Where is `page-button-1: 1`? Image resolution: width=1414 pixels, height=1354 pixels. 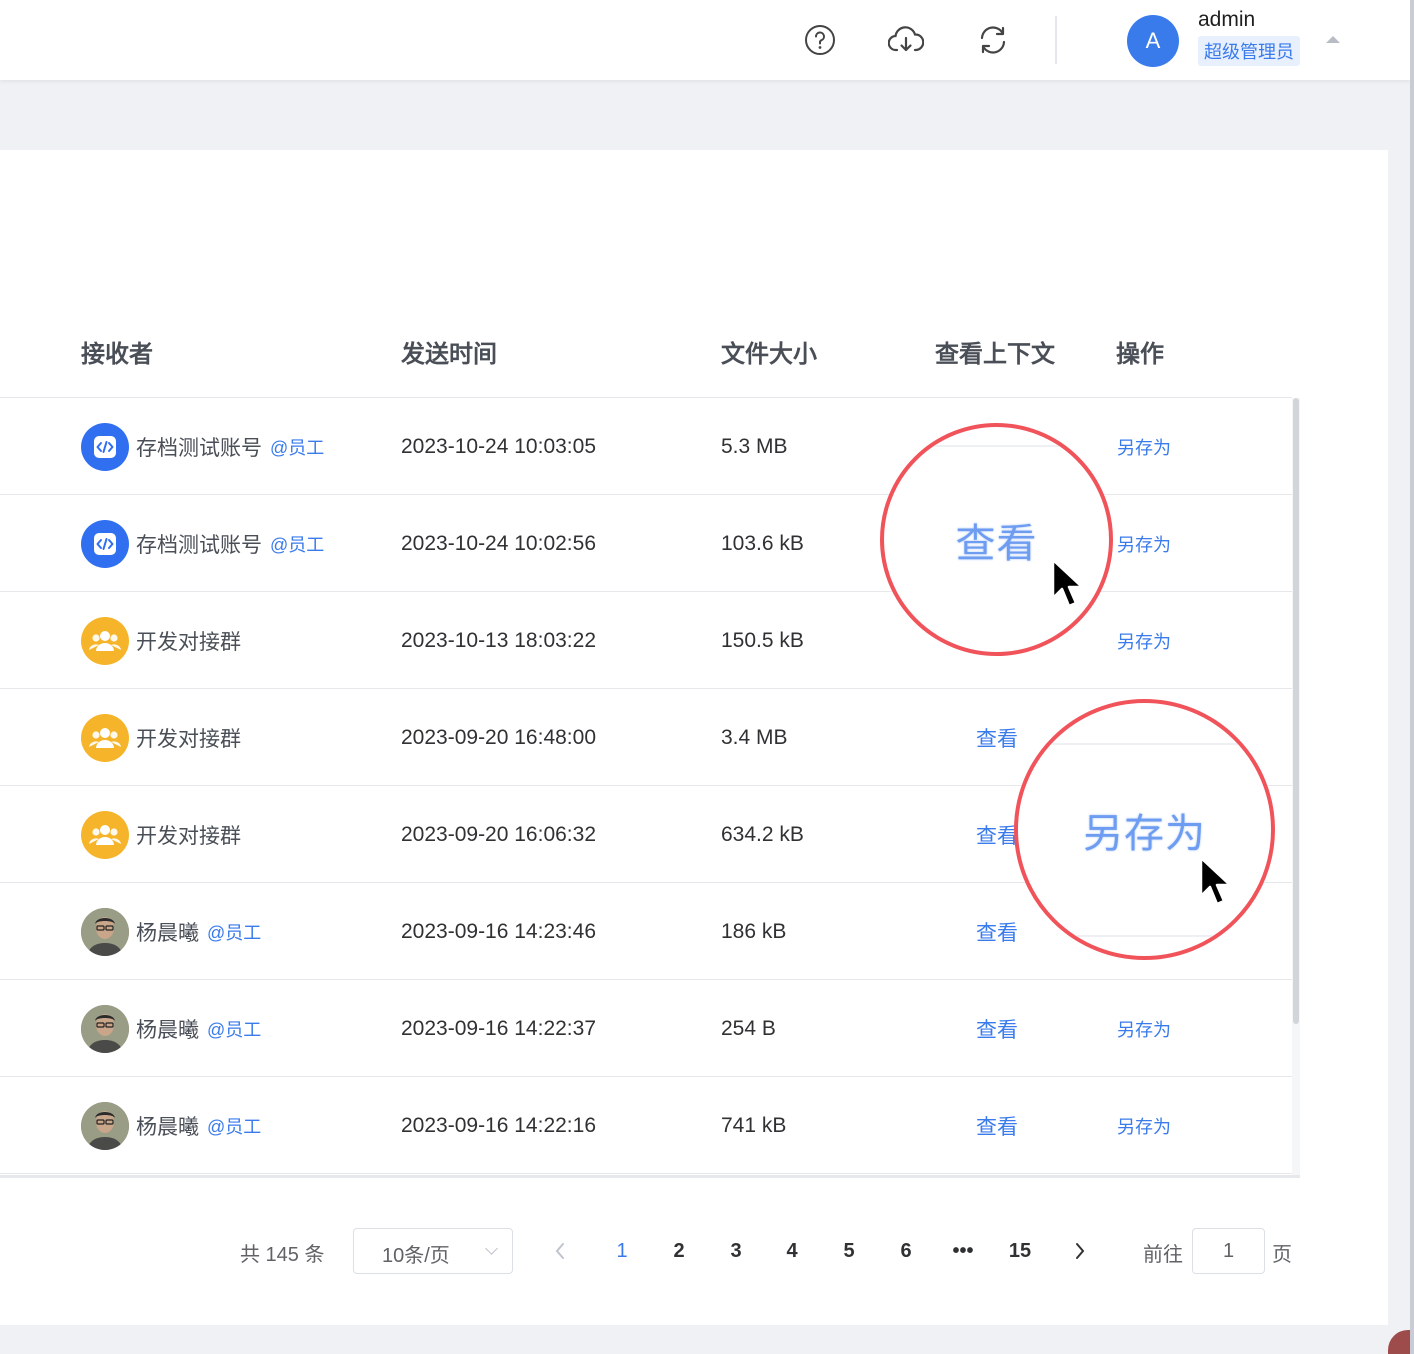 page-button-1: 1 is located at coordinates (622, 1251).